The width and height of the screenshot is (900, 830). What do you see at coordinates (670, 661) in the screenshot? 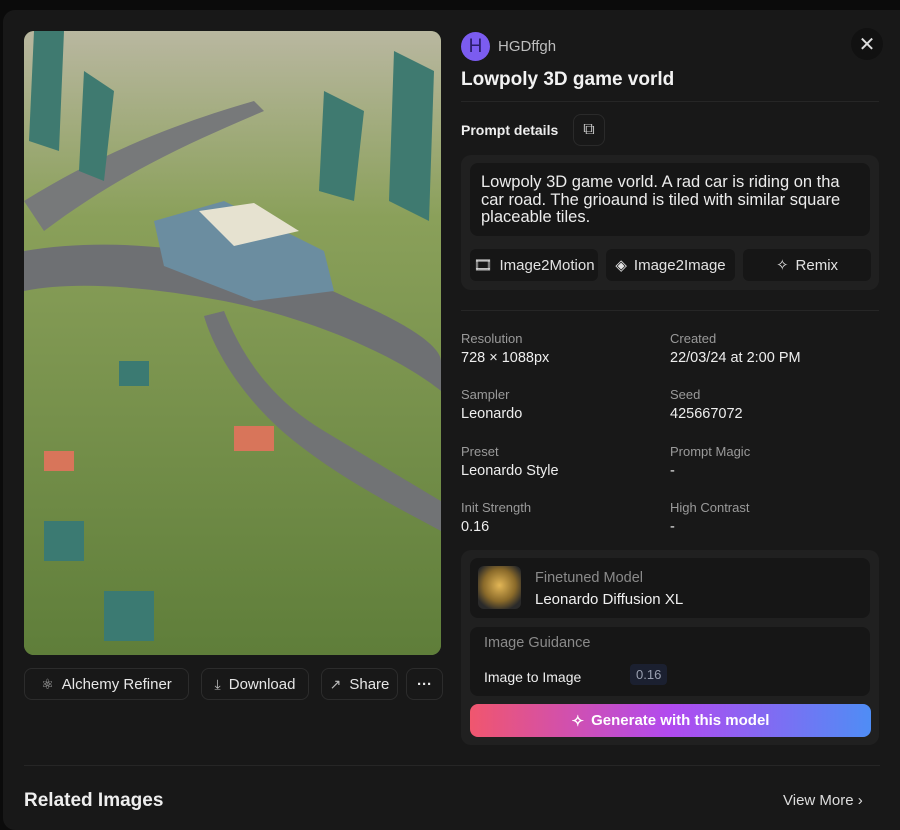
I see `image-guidance: Image Guidance Image to Image 0.16` at bounding box center [670, 661].